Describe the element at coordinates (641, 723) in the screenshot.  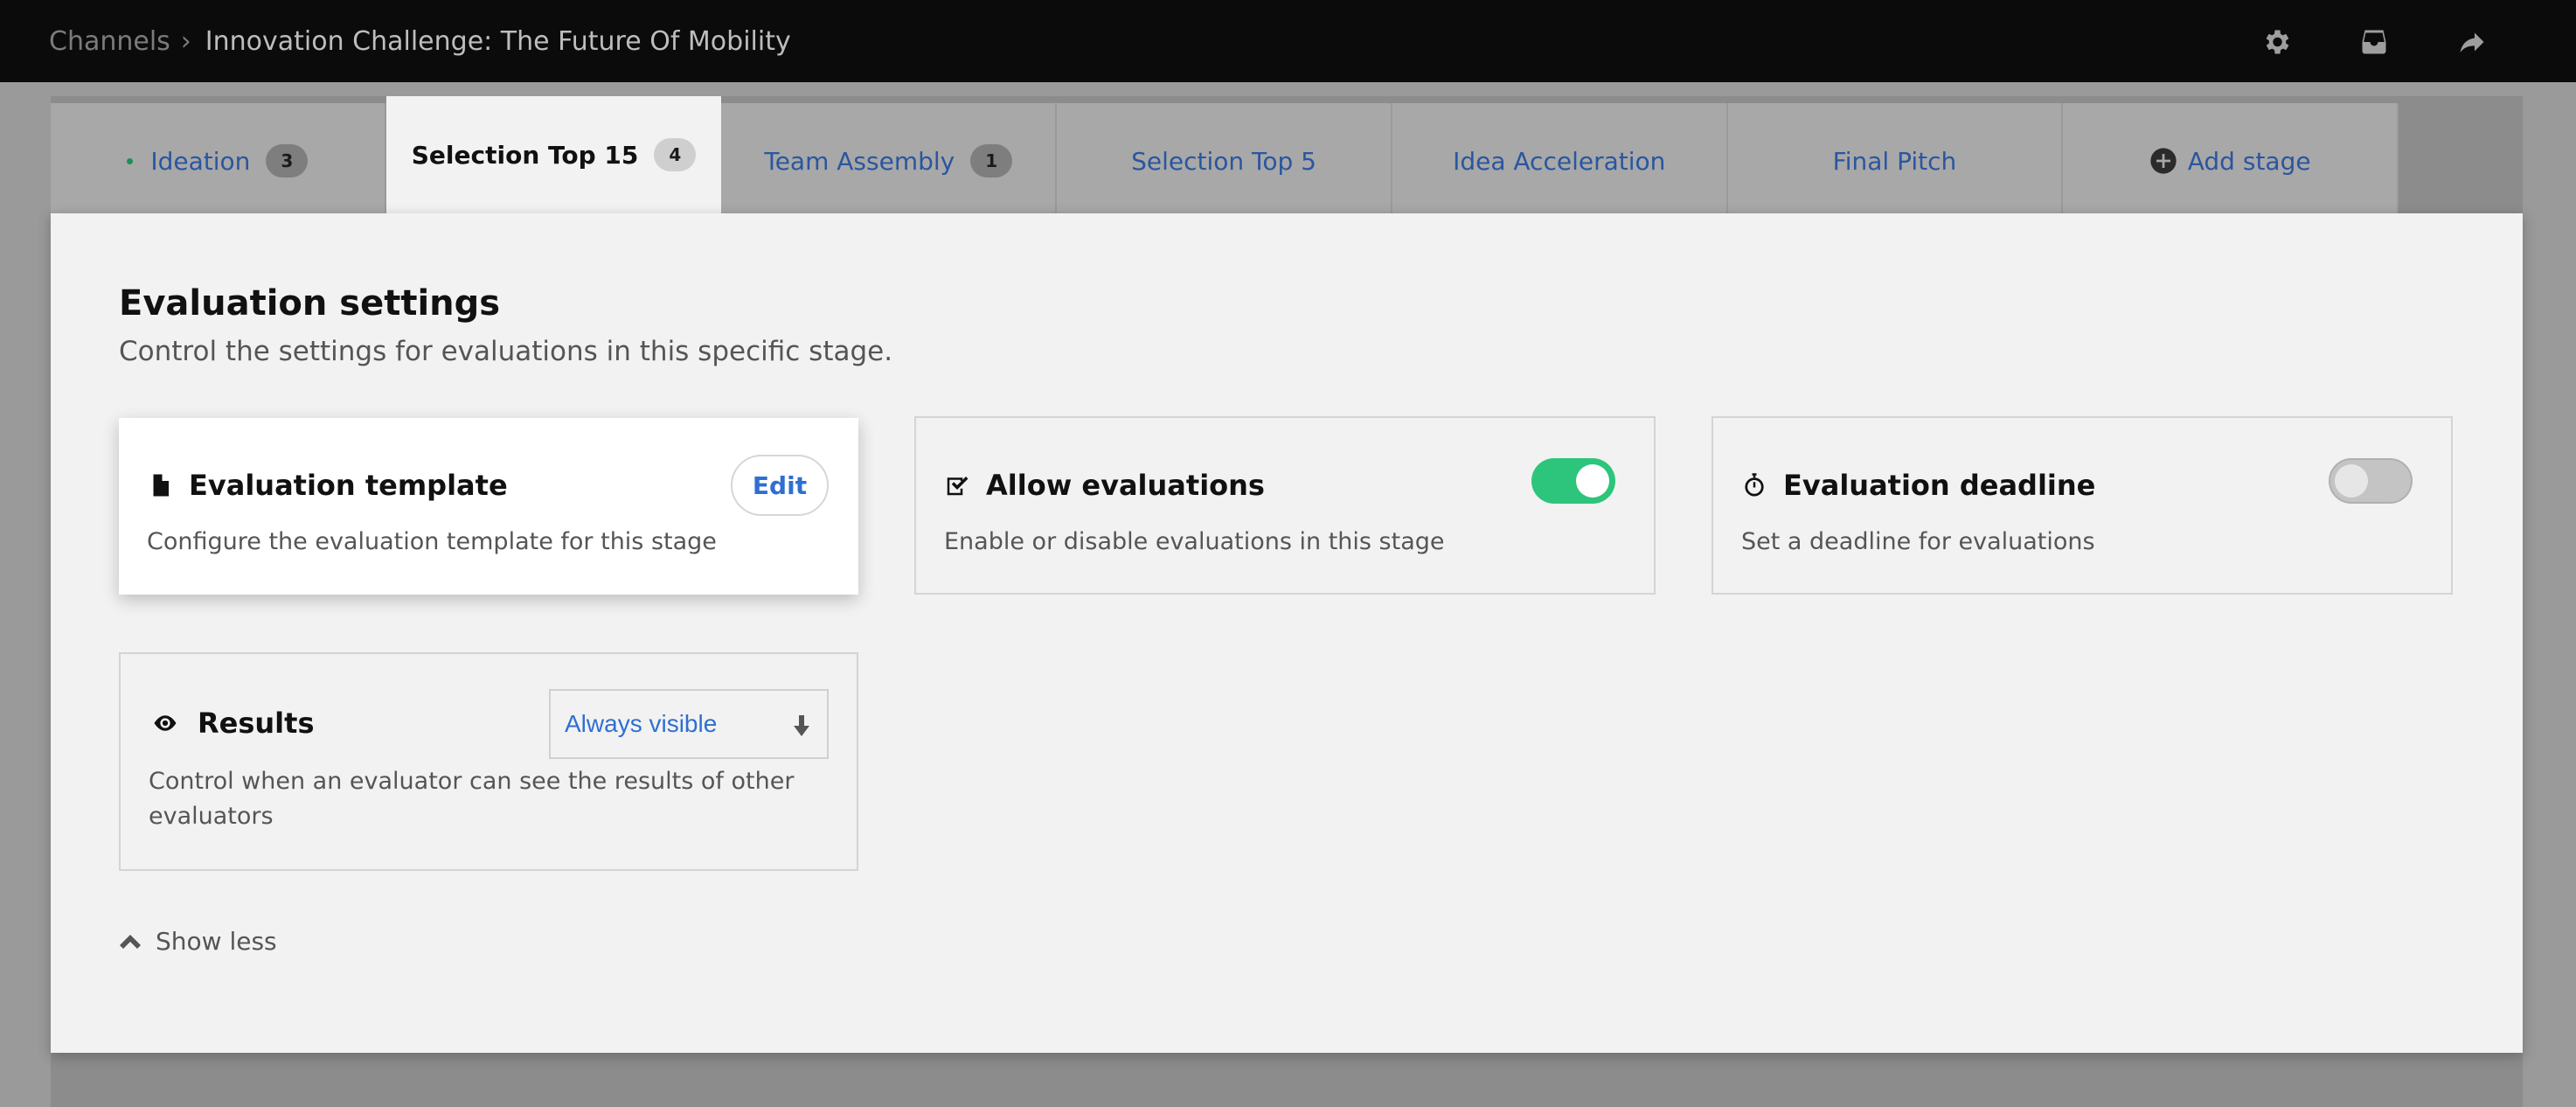
I see `select-value: Always visible` at that location.